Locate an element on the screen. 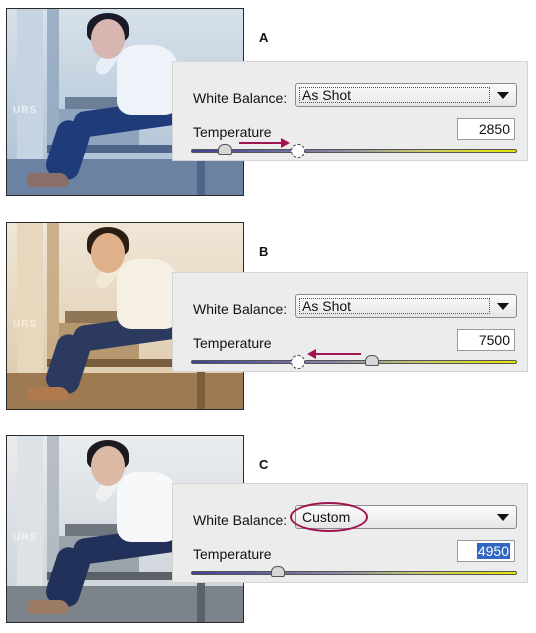 This screenshot has height=633, width=536. temperature-input: 2850 is located at coordinates (486, 129).